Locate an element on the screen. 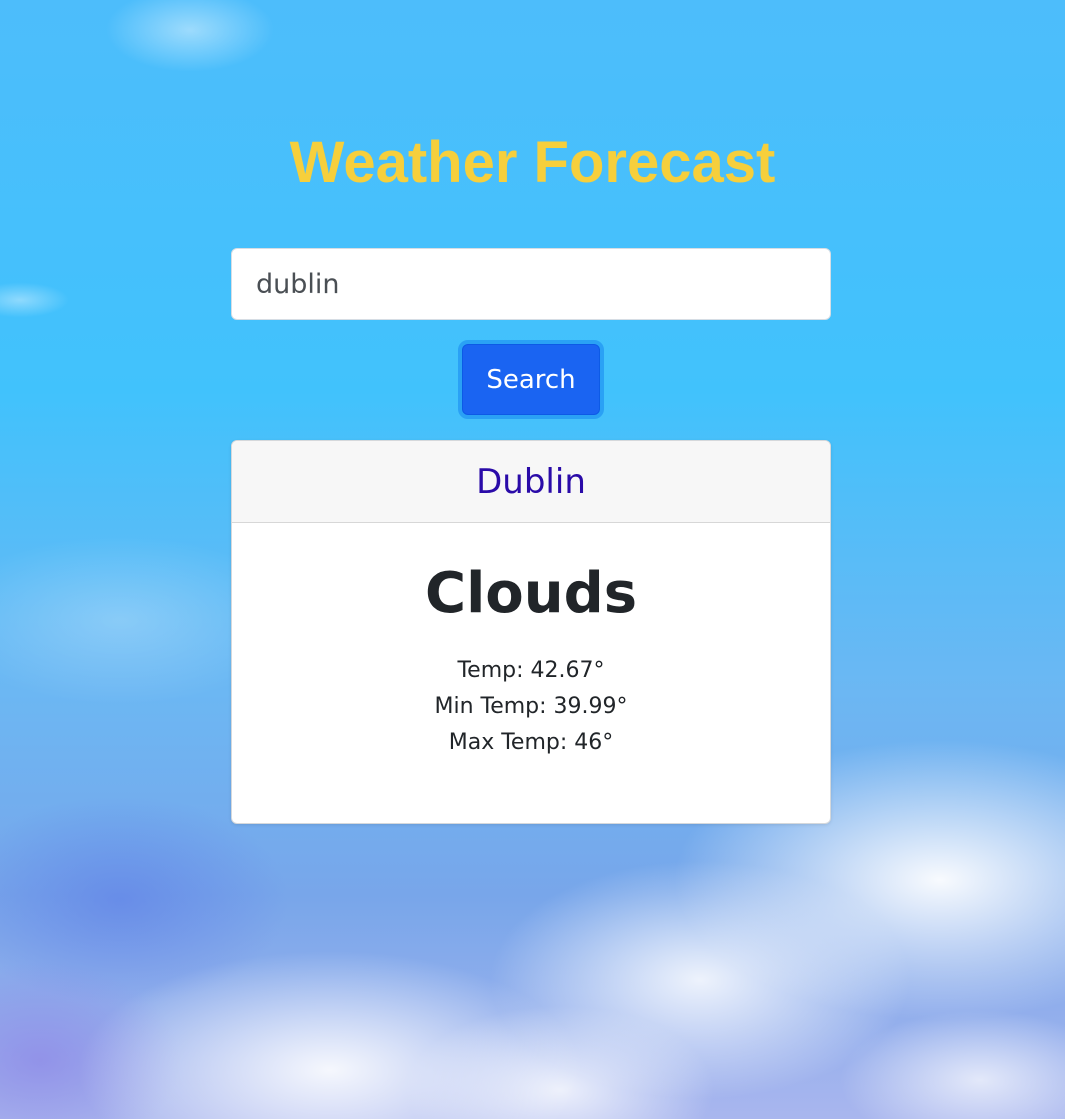 The height and width of the screenshot is (1119, 1065). max-temp: Max Temp: 46° is located at coordinates (531, 742).